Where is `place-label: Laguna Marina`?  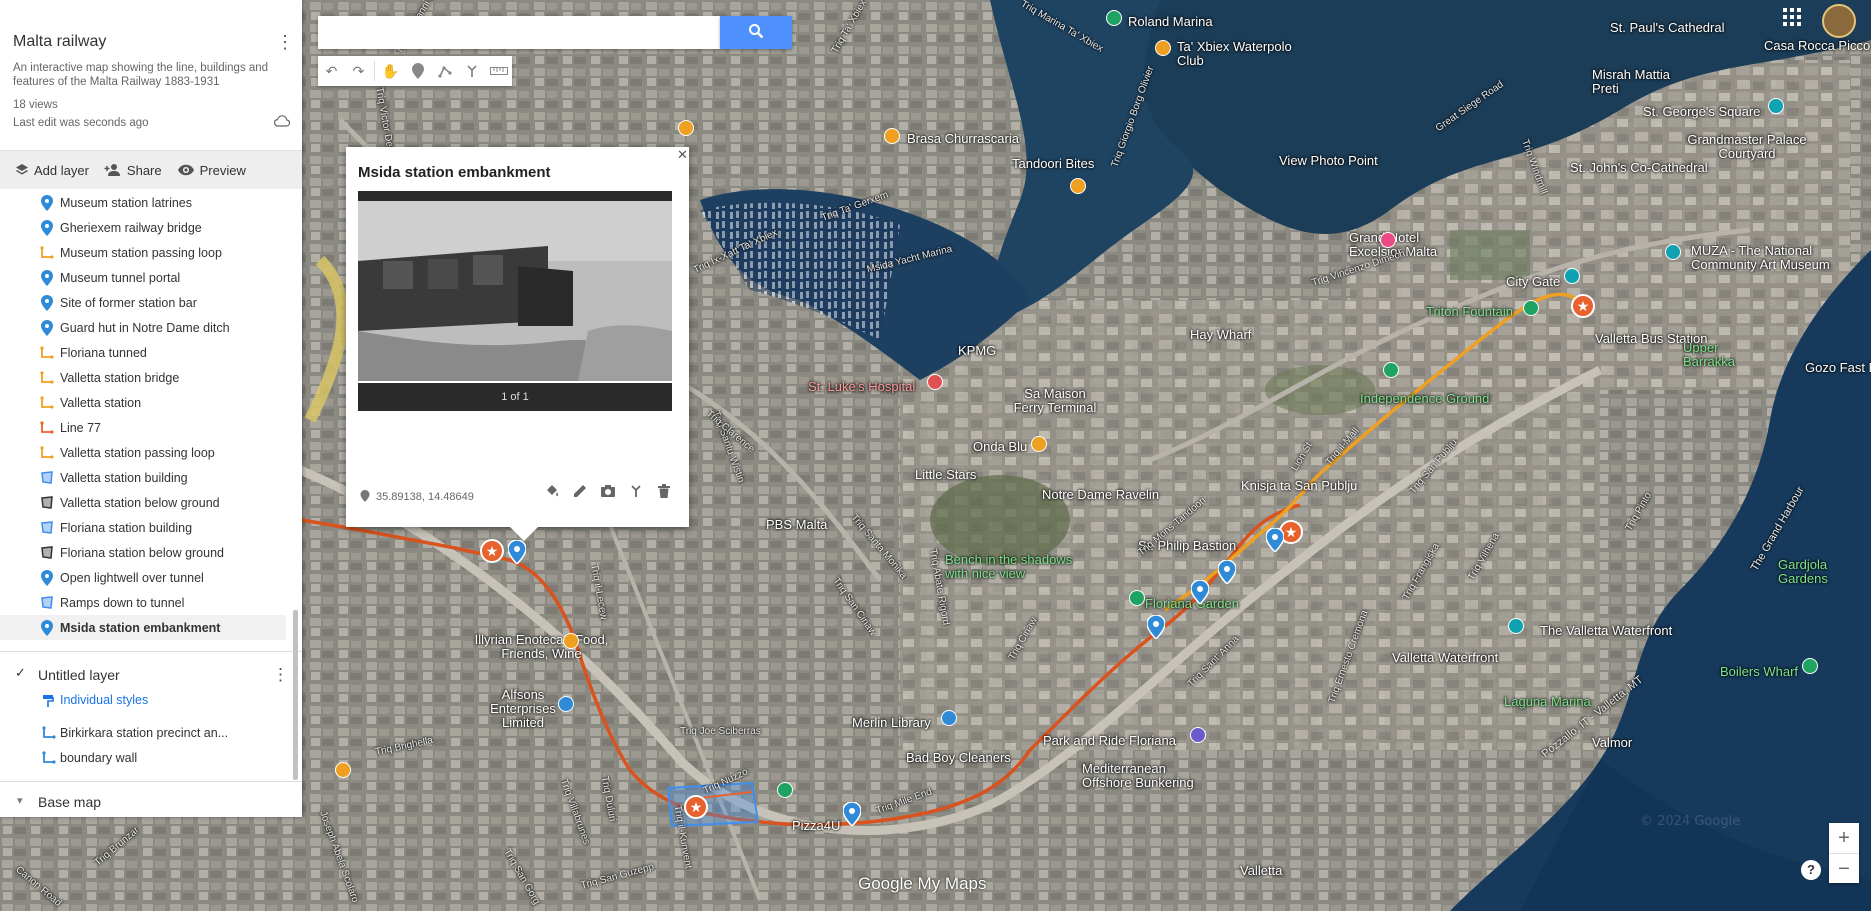 place-label: Laguna Marina is located at coordinates (1547, 702).